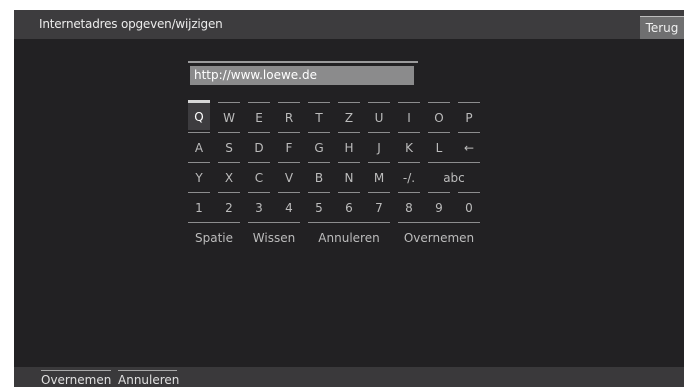 The image size is (690, 389). I want to click on key-m: M, so click(379, 177).